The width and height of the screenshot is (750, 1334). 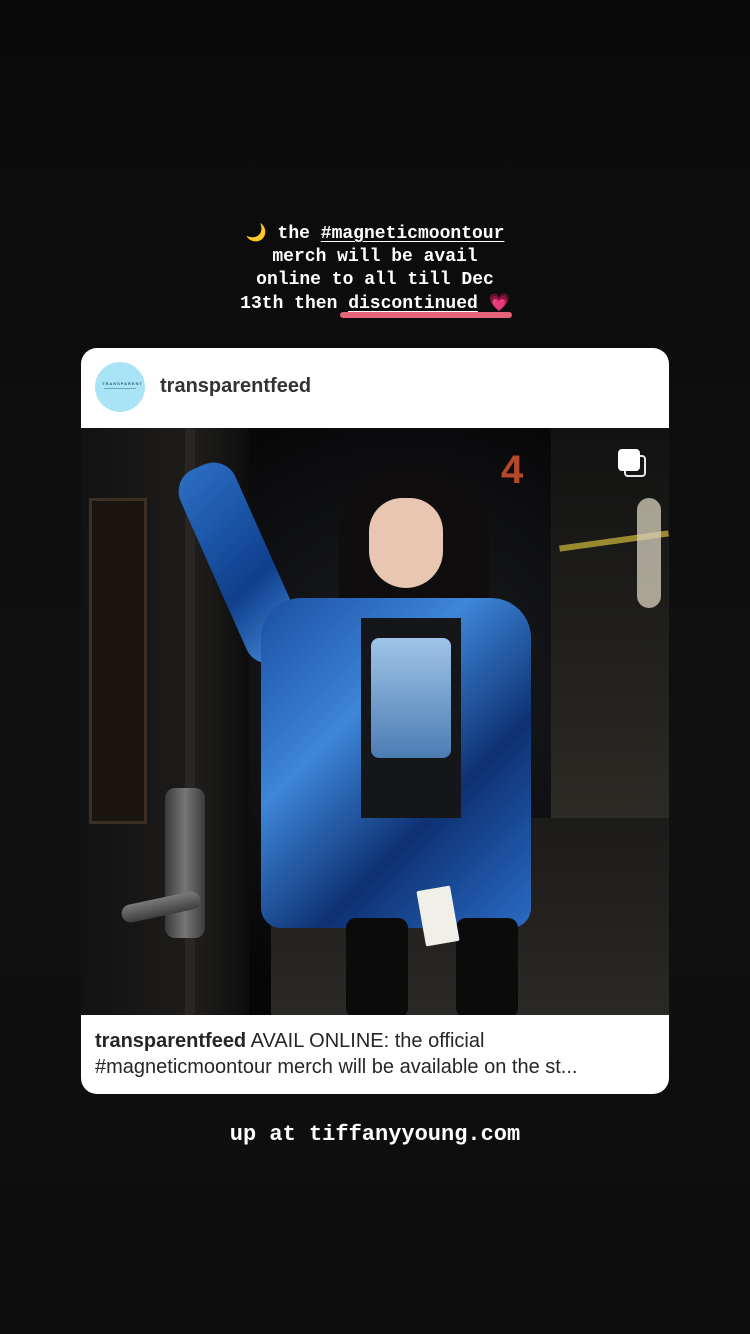 What do you see at coordinates (235, 386) in the screenshot?
I see `post-username: transparentfeed` at bounding box center [235, 386].